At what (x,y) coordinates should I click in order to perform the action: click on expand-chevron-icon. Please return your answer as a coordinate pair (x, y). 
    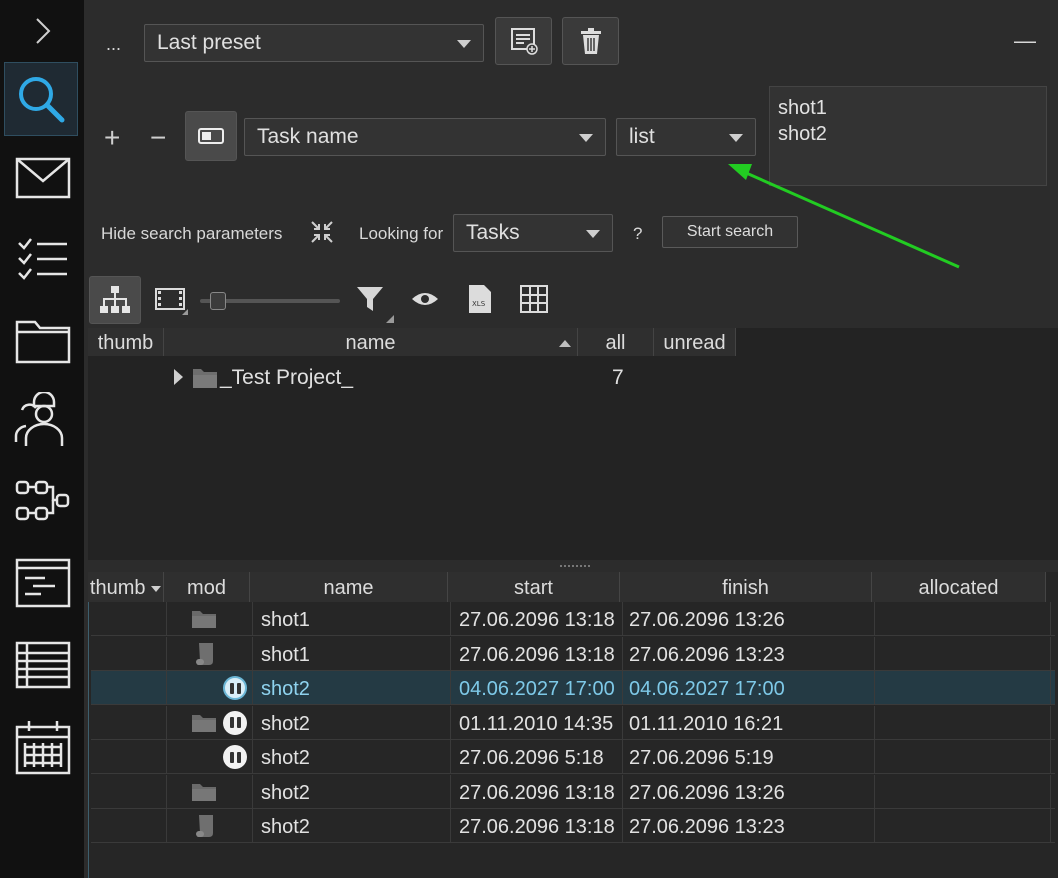
    Looking at the image, I should click on (43, 31).